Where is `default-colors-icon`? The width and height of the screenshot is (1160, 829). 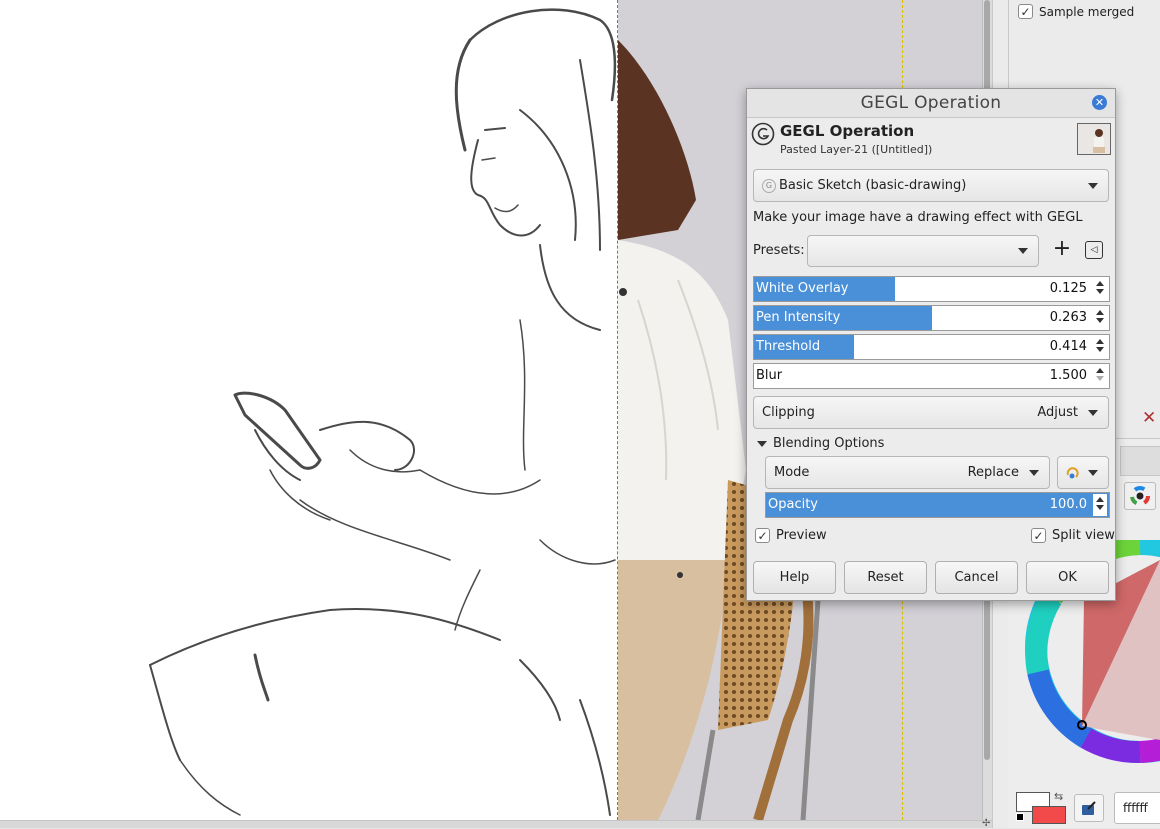
default-colors-icon is located at coordinates (1020, 817).